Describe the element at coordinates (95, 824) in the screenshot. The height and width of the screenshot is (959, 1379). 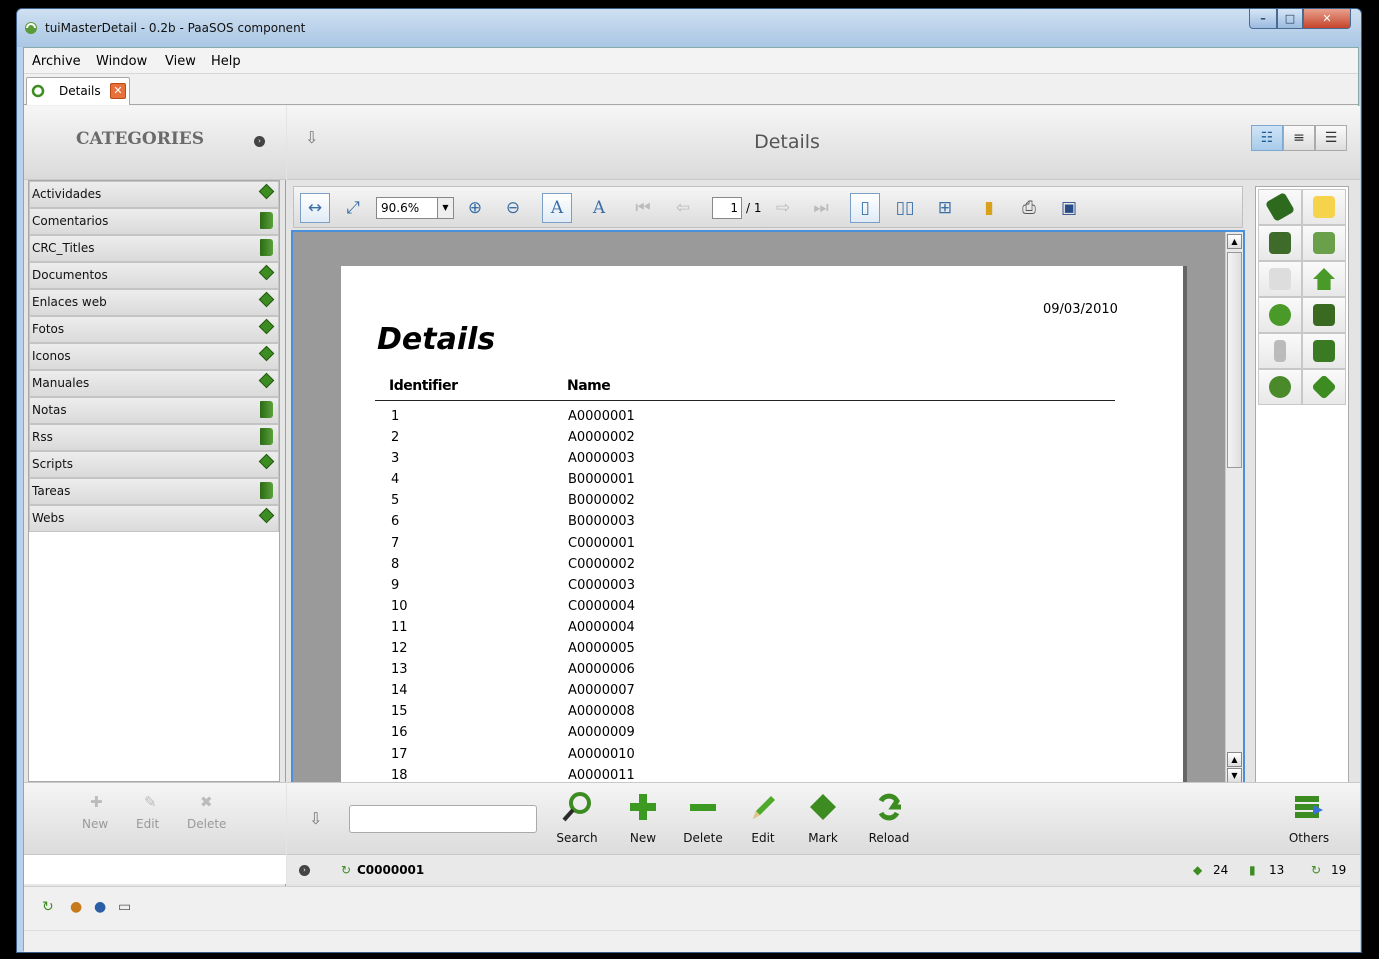
I see `new-category-button: New` at that location.